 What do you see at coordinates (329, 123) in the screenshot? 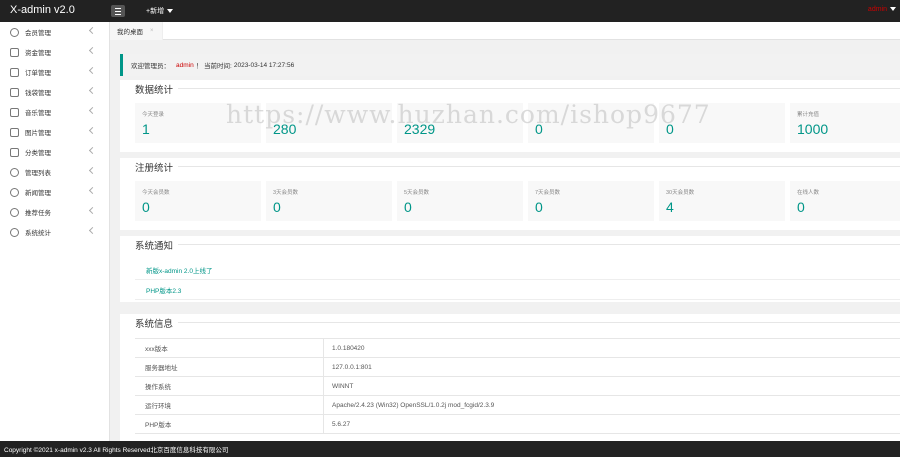
I see `stat-2: 280` at bounding box center [329, 123].